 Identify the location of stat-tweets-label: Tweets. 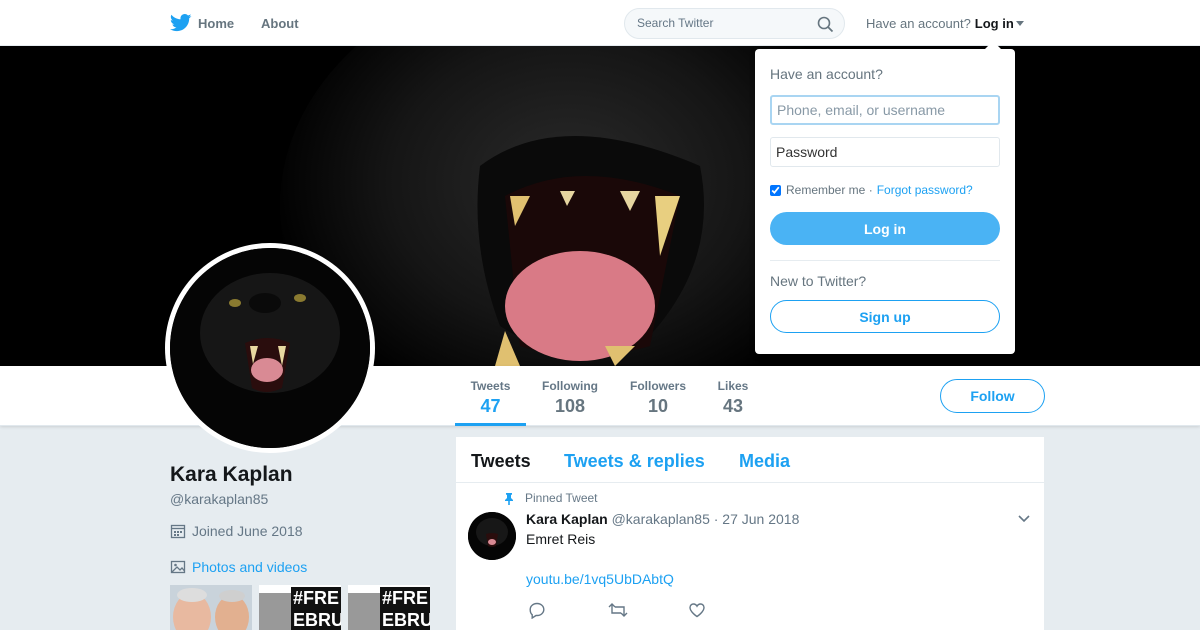
(490, 386).